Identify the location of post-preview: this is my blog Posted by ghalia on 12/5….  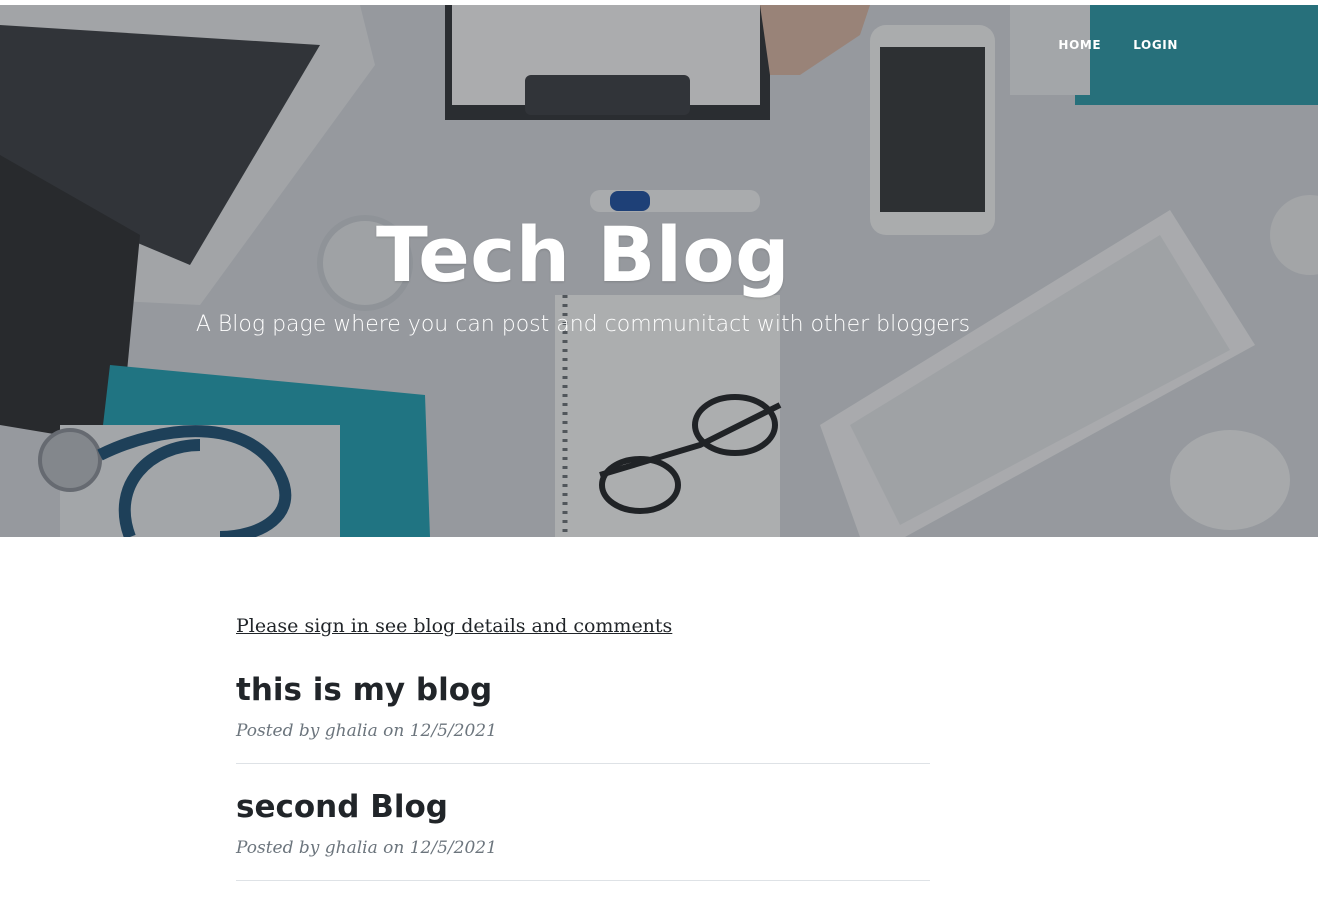
(583, 716).